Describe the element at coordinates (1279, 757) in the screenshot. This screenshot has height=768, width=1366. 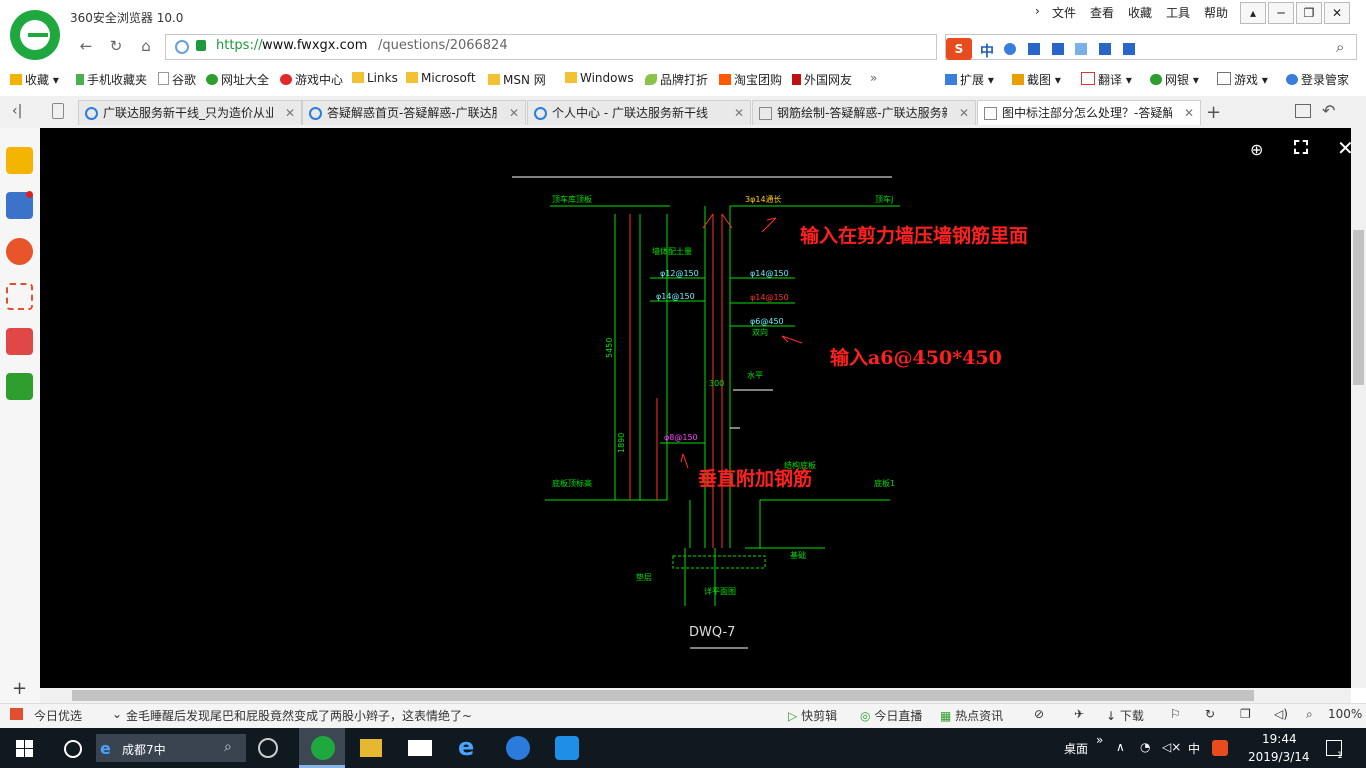
I see `clock-date: 2019/3/14` at that location.